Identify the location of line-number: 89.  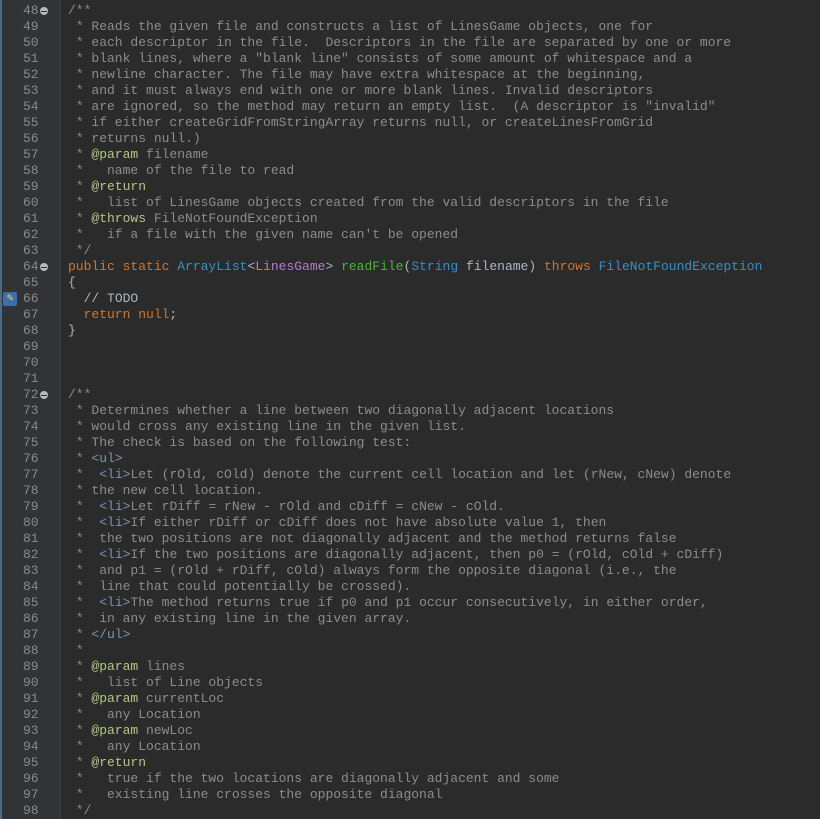
(31, 666).